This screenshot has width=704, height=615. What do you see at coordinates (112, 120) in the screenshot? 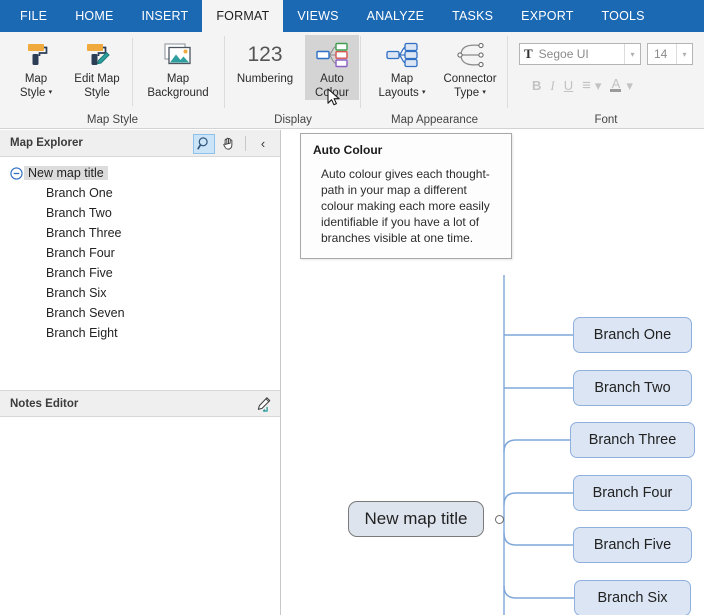
I see `ribbon-group-label-map-style: Map Style` at bounding box center [112, 120].